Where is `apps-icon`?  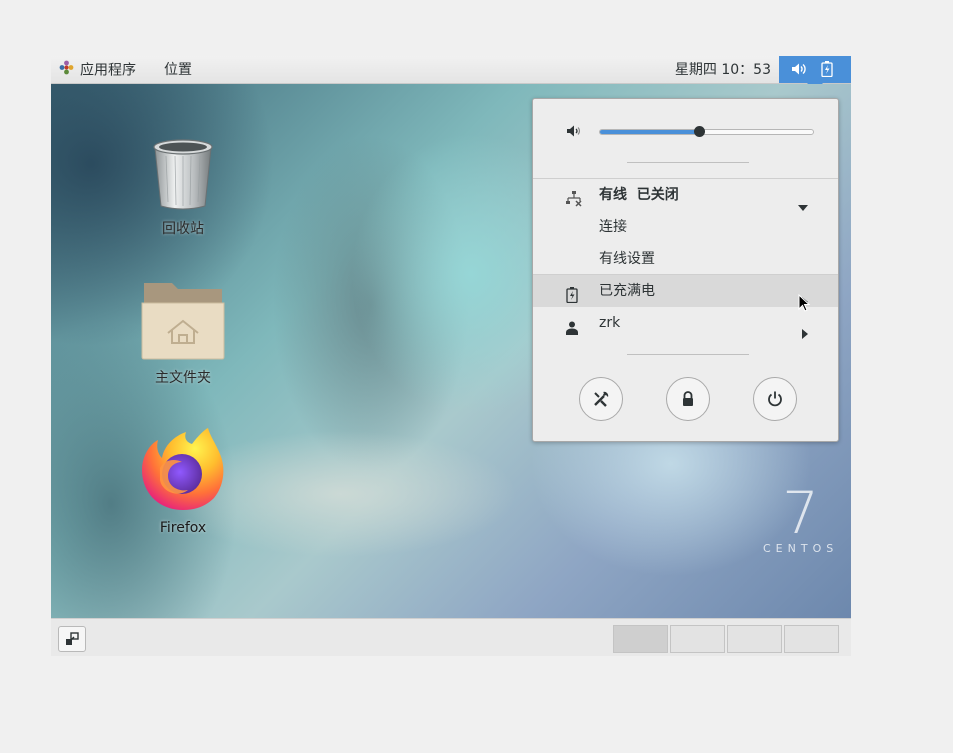 apps-icon is located at coordinates (66, 70).